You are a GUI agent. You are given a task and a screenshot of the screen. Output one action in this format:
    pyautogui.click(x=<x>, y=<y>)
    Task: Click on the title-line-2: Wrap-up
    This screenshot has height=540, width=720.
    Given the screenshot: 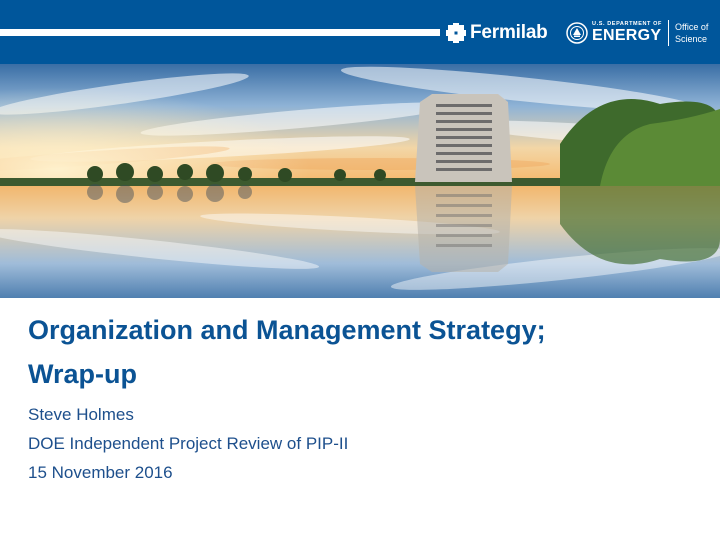 What is the action you would take?
    pyautogui.click(x=82, y=374)
    